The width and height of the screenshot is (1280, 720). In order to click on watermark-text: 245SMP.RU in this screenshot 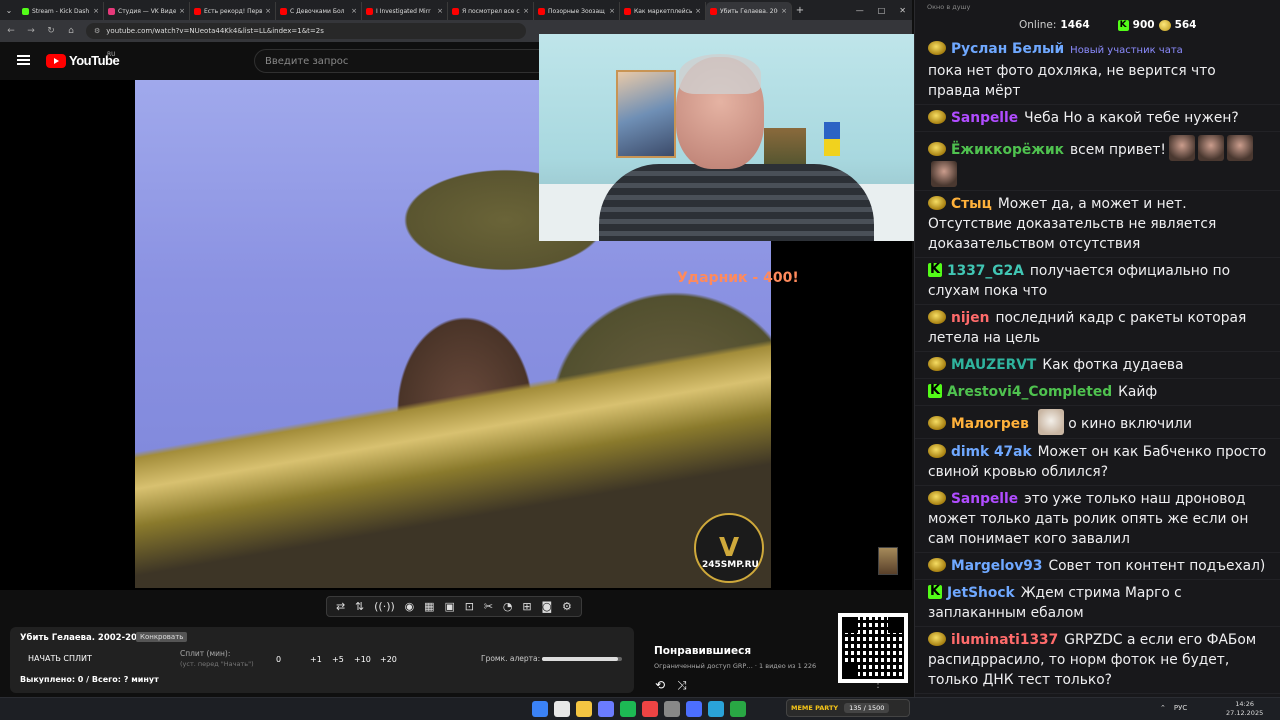, I will do `click(730, 565)`.